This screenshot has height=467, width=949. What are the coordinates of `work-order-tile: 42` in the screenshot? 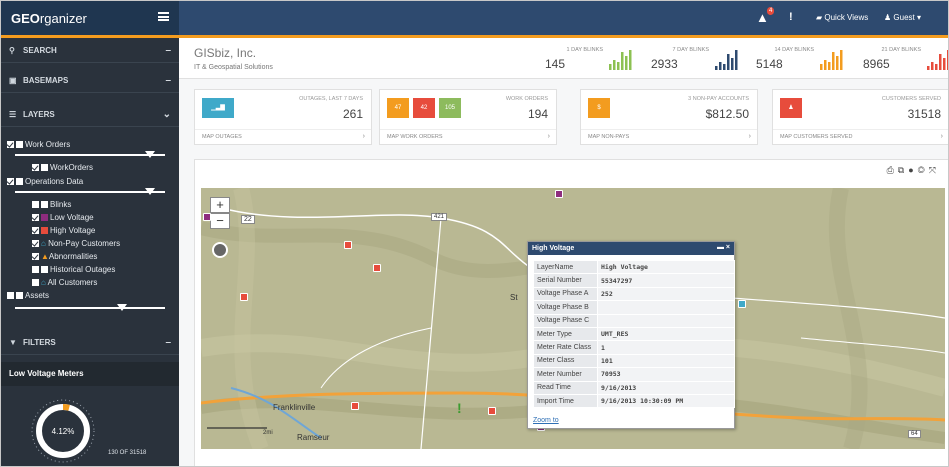 It's located at (424, 108).